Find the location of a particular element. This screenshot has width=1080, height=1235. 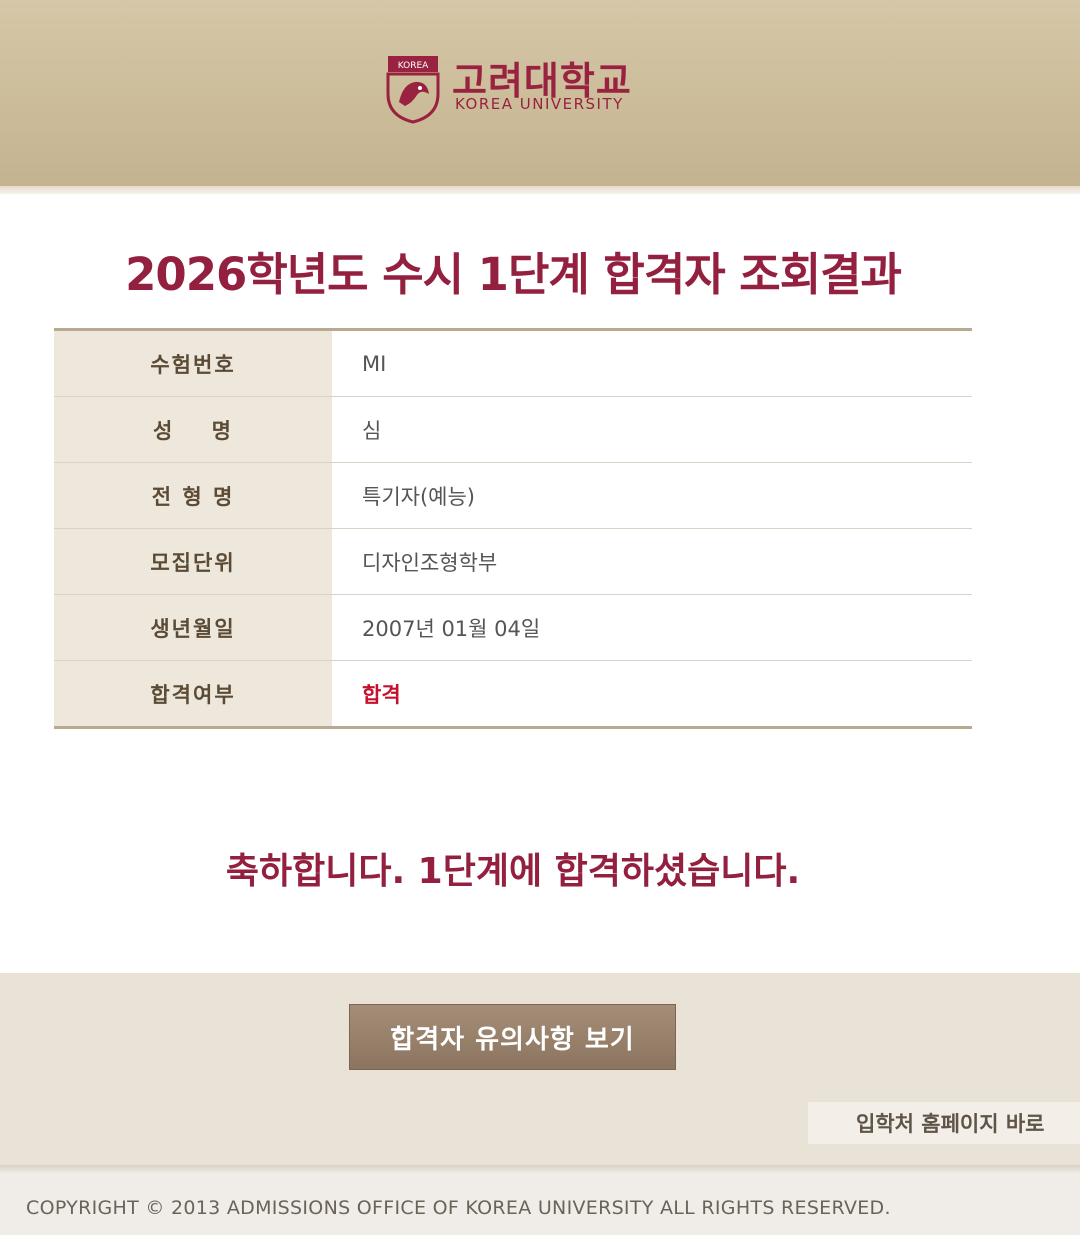

page-title: 2026학년도 수시 1단계 합격자 조회결과 is located at coordinates (513, 274).